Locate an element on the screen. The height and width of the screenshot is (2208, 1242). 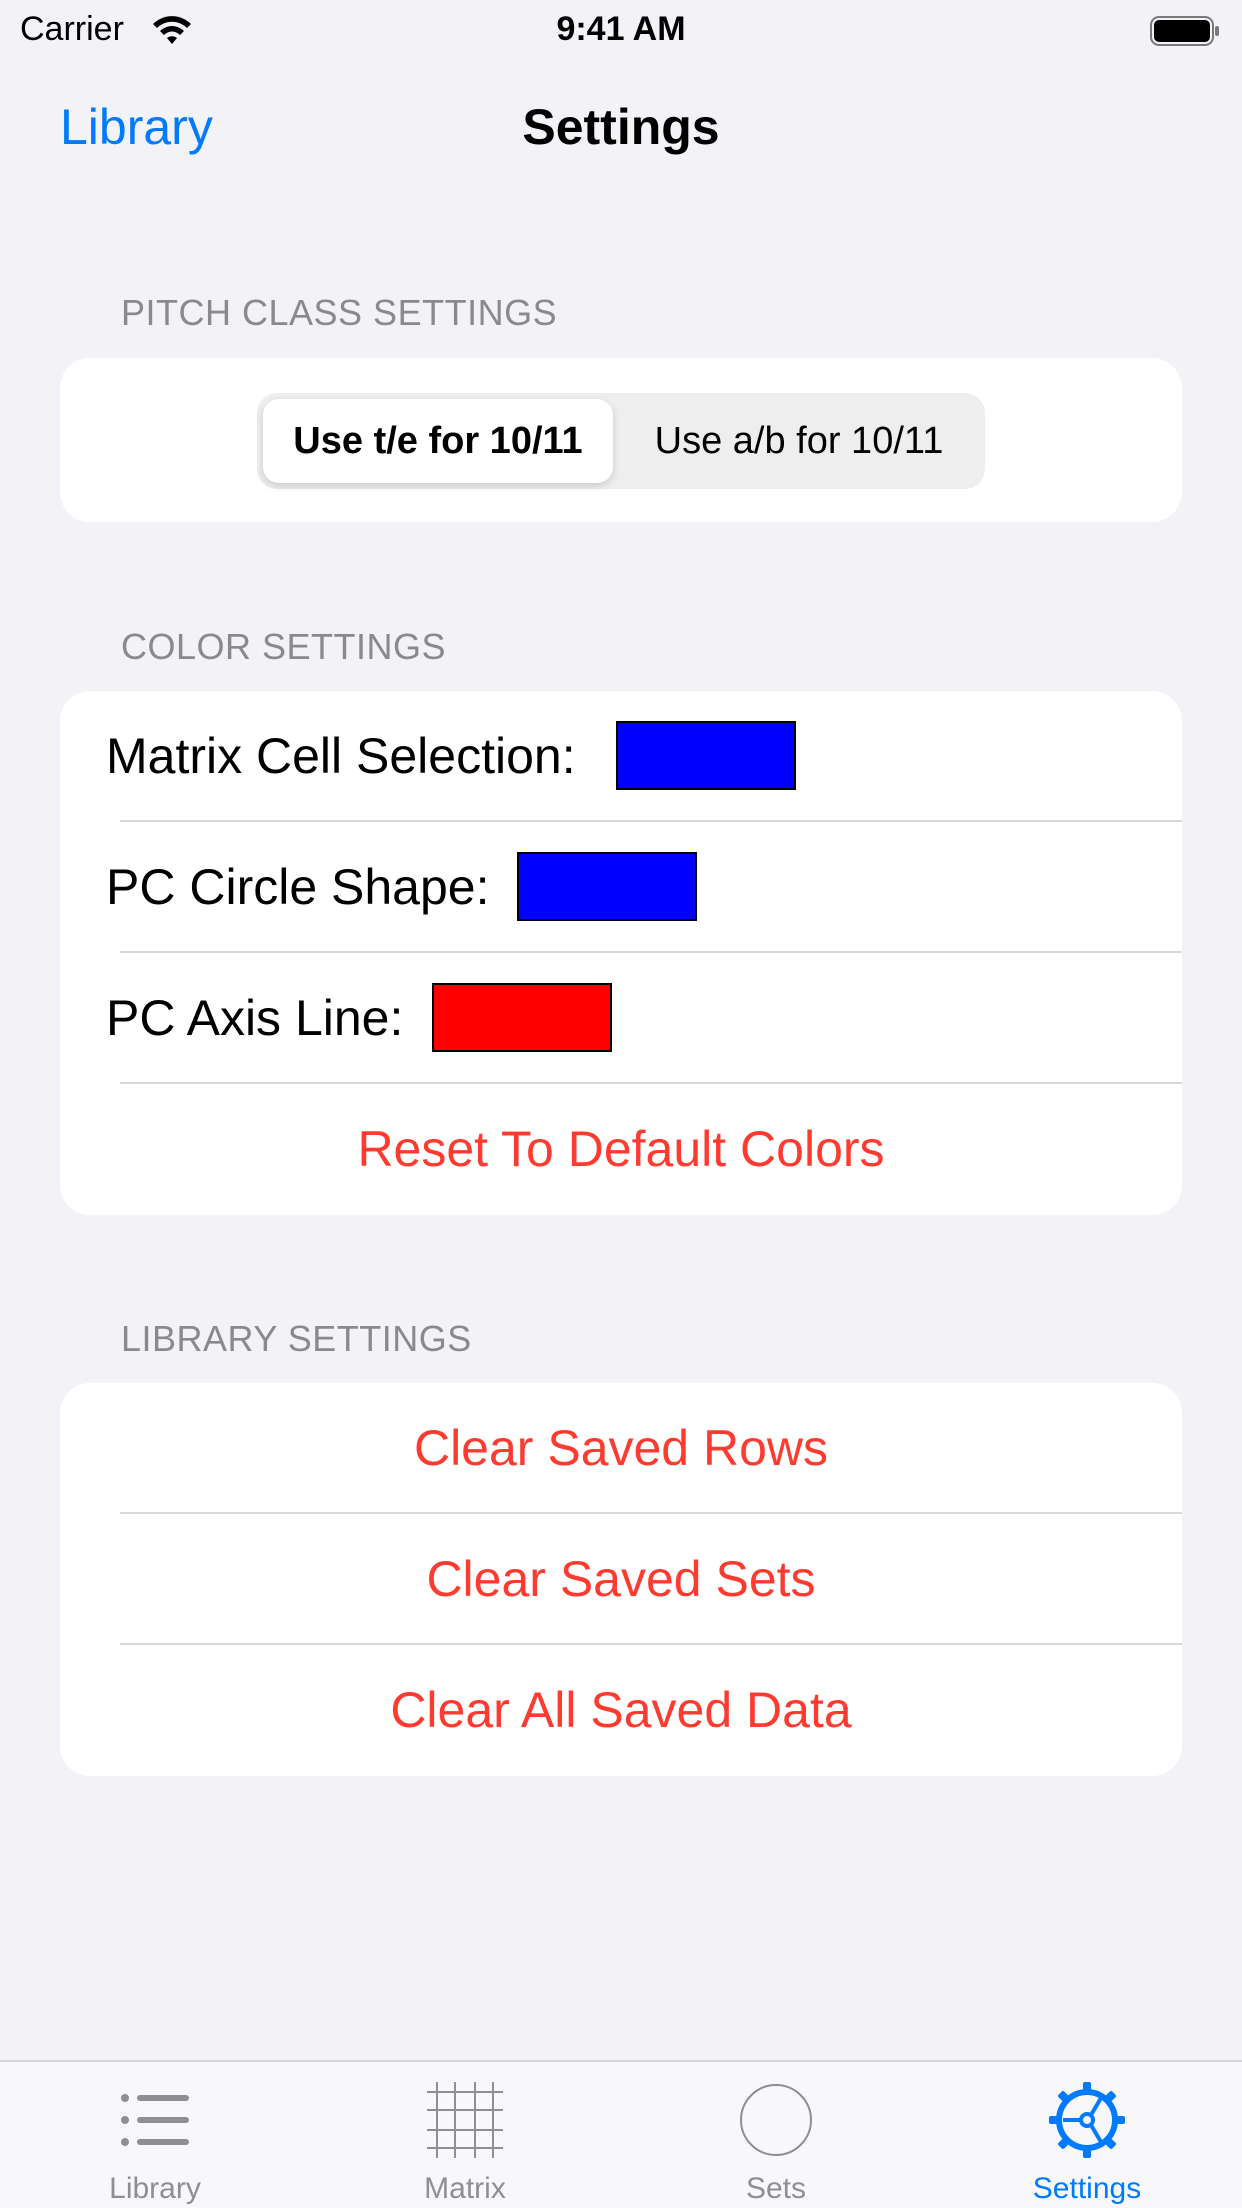
clear-all-saved-data-button: Clear All Saved Data is located at coordinates (621, 1710).